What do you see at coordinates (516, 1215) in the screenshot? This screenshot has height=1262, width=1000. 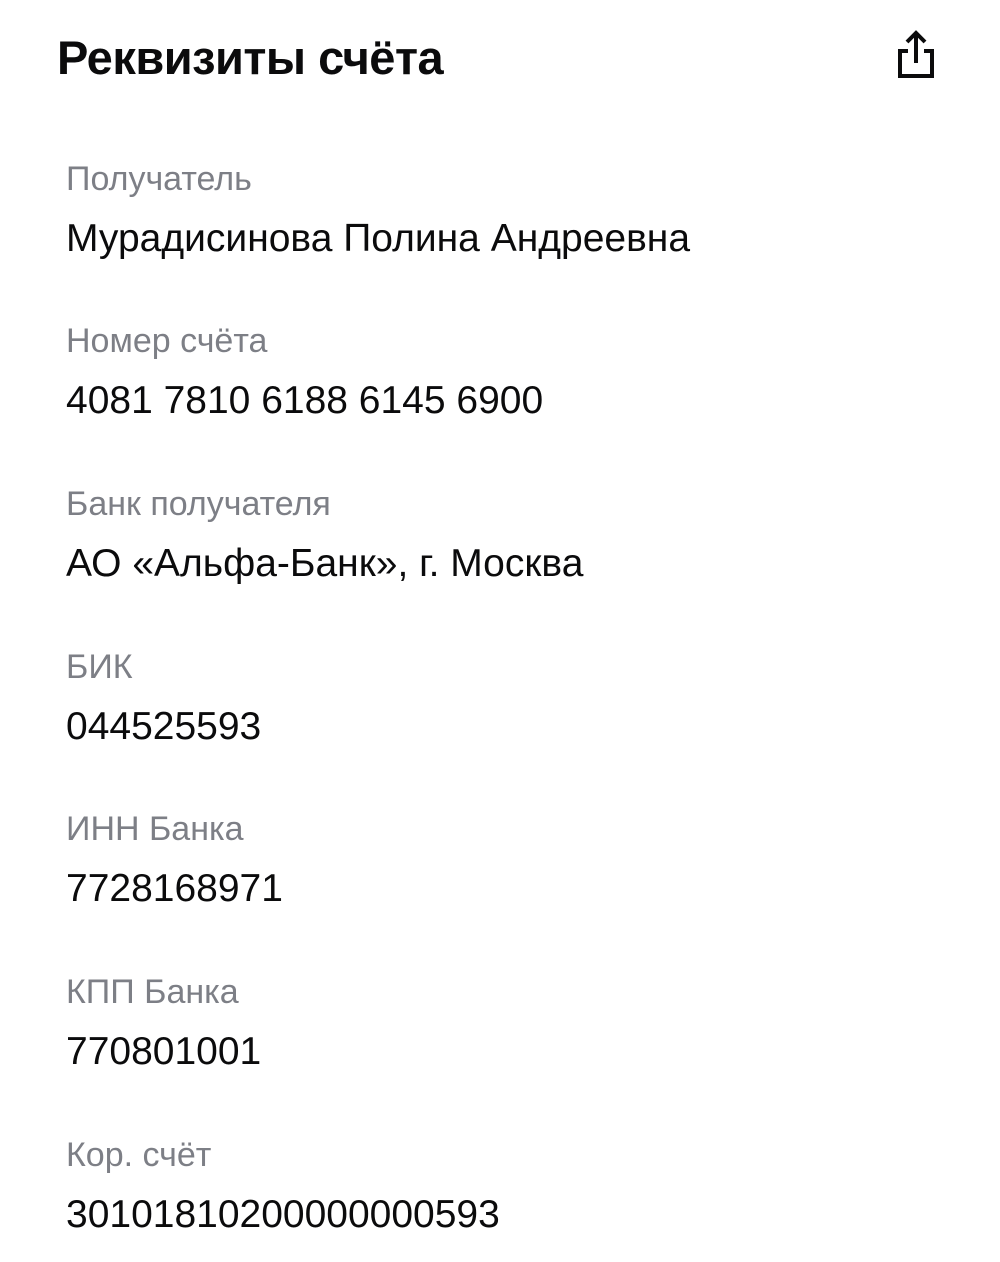 I see `field-value-correspondent-account: 30101810200000000593` at bounding box center [516, 1215].